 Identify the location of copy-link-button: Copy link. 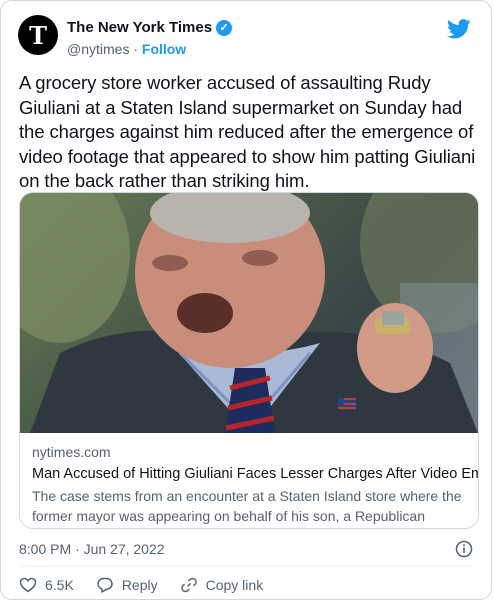
(222, 585).